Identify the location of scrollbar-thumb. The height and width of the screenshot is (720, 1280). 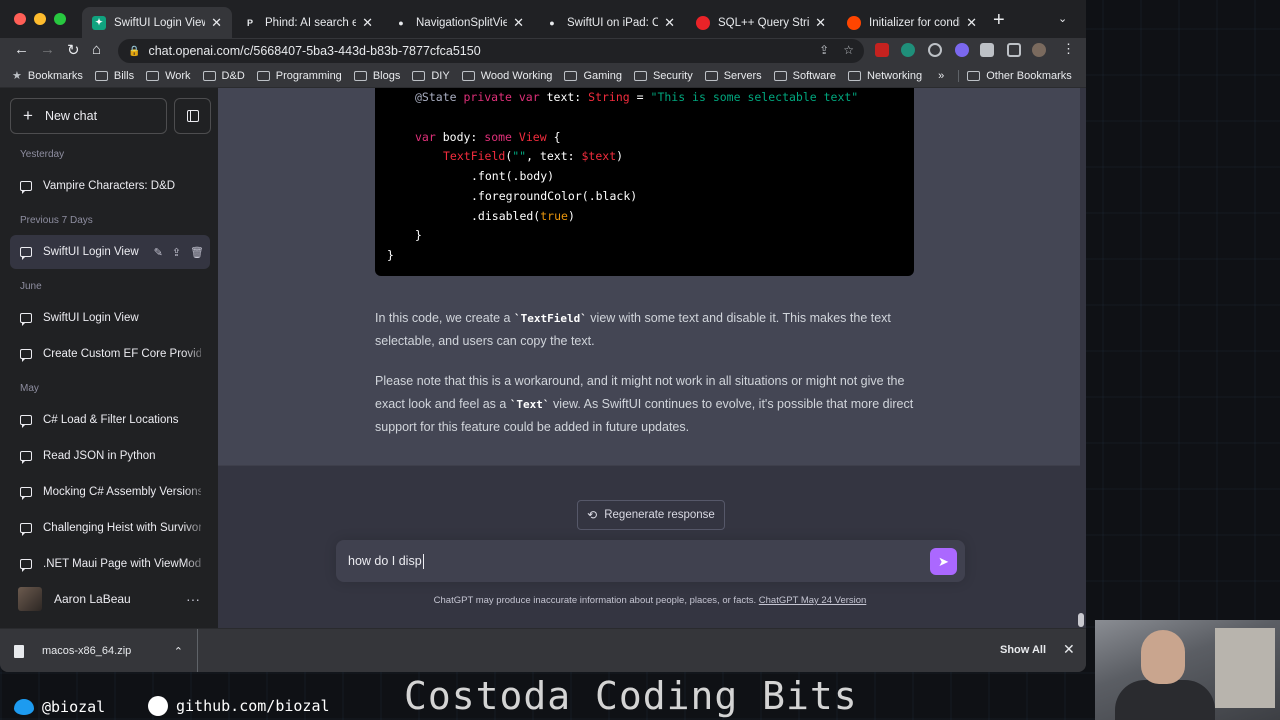
(1081, 620).